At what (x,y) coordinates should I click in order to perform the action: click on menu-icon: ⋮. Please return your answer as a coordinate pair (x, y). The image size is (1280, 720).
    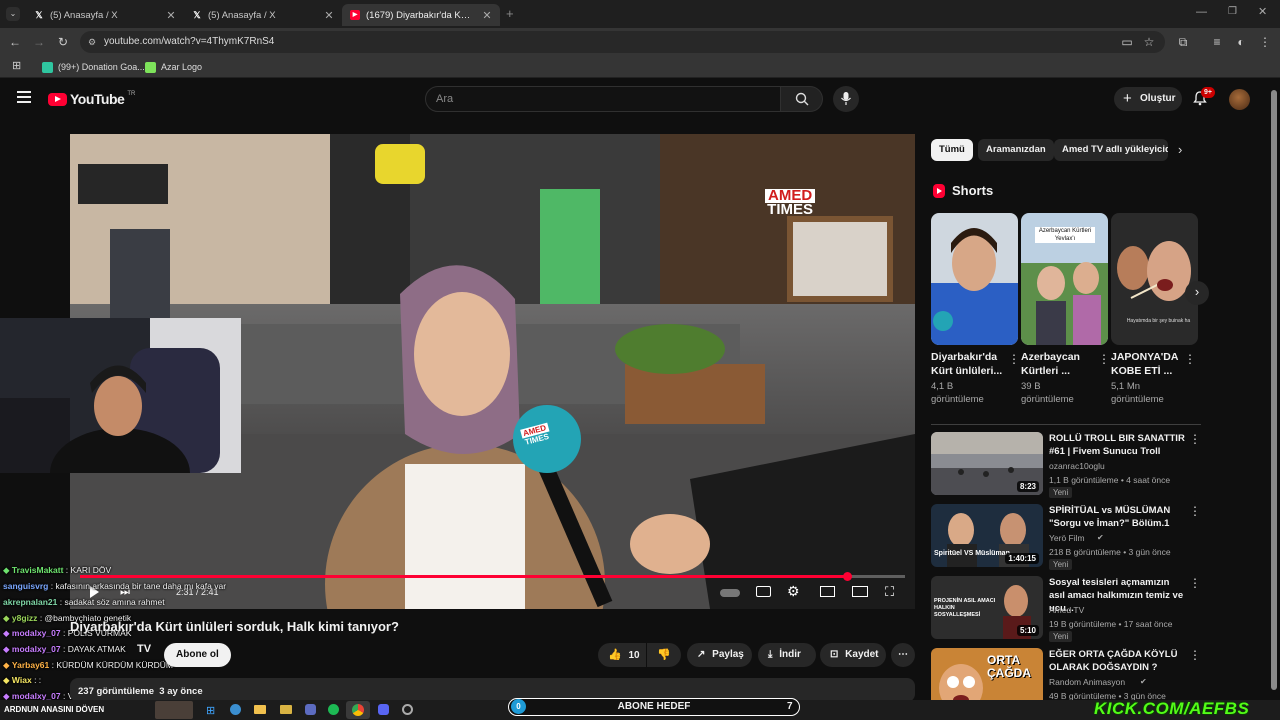
    Looking at the image, I should click on (1265, 42).